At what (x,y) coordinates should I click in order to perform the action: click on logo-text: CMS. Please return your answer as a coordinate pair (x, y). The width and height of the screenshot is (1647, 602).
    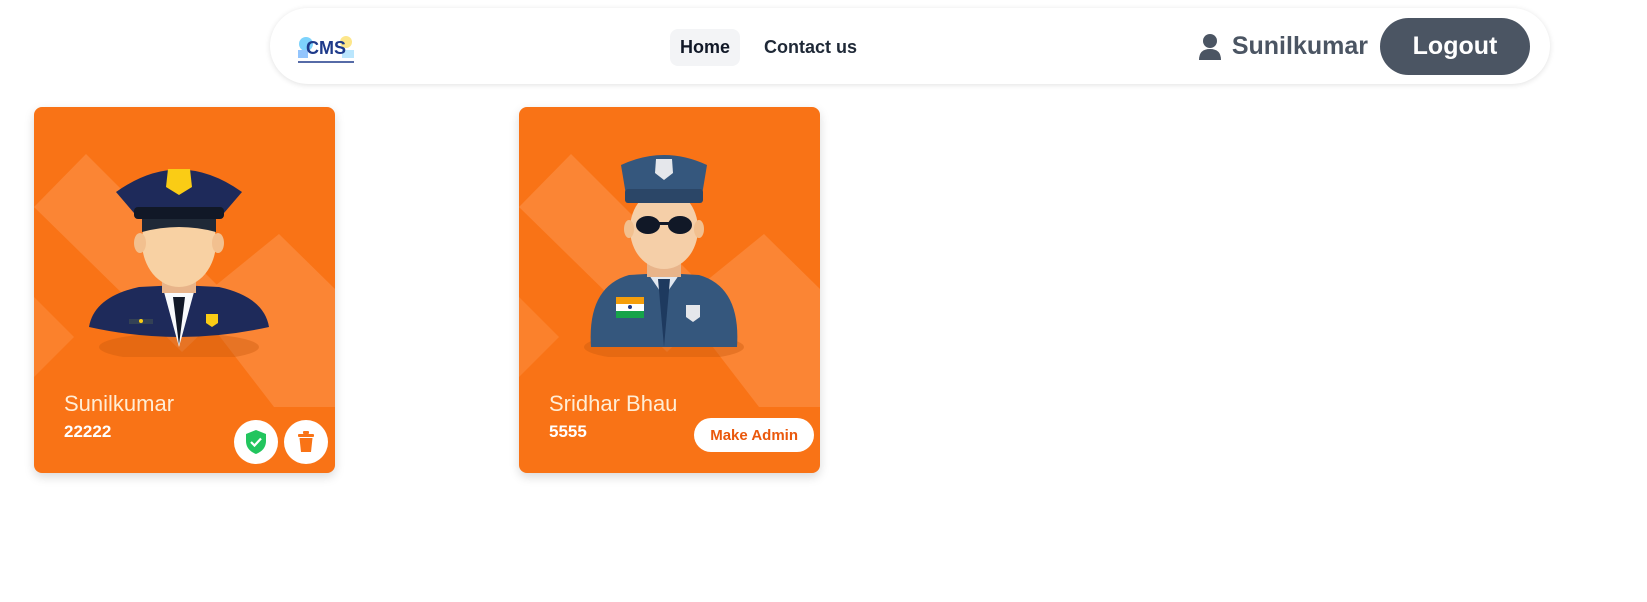
    Looking at the image, I should click on (326, 48).